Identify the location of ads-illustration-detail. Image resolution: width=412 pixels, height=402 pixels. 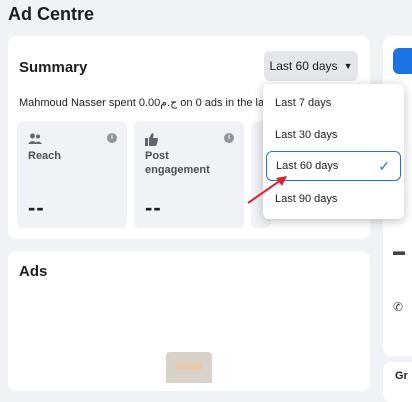
(189, 366).